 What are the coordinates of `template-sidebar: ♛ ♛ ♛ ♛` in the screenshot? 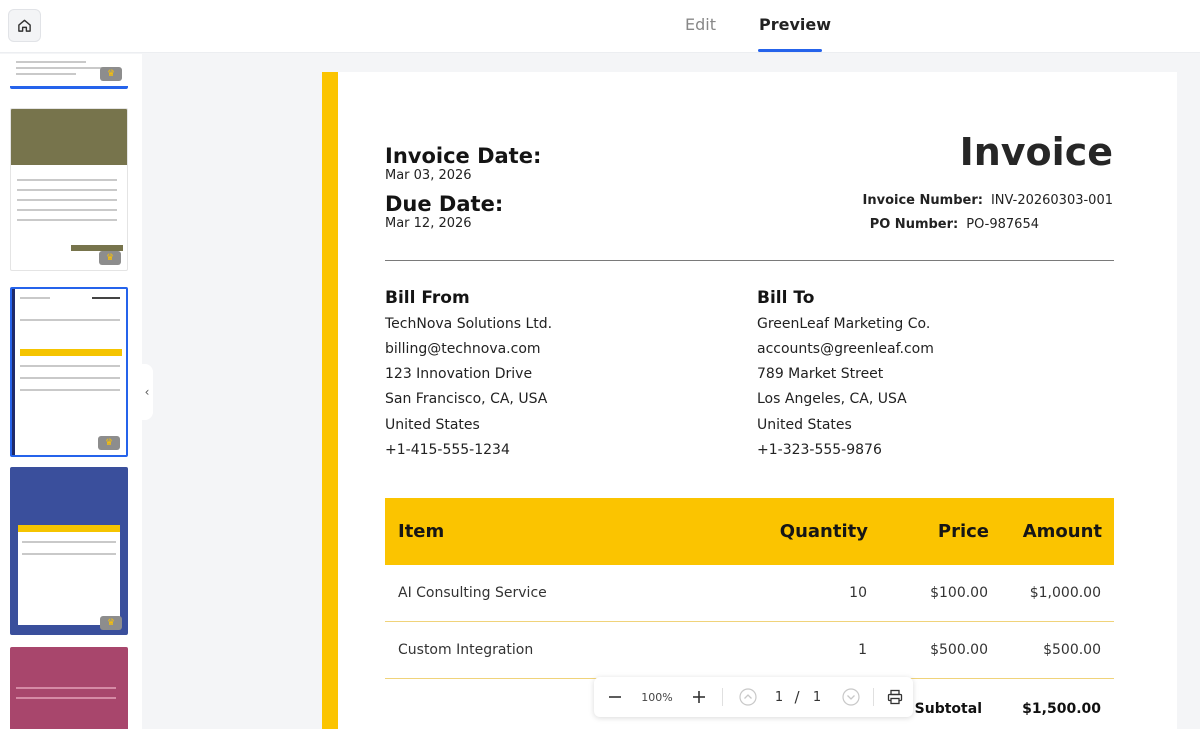 It's located at (71, 391).